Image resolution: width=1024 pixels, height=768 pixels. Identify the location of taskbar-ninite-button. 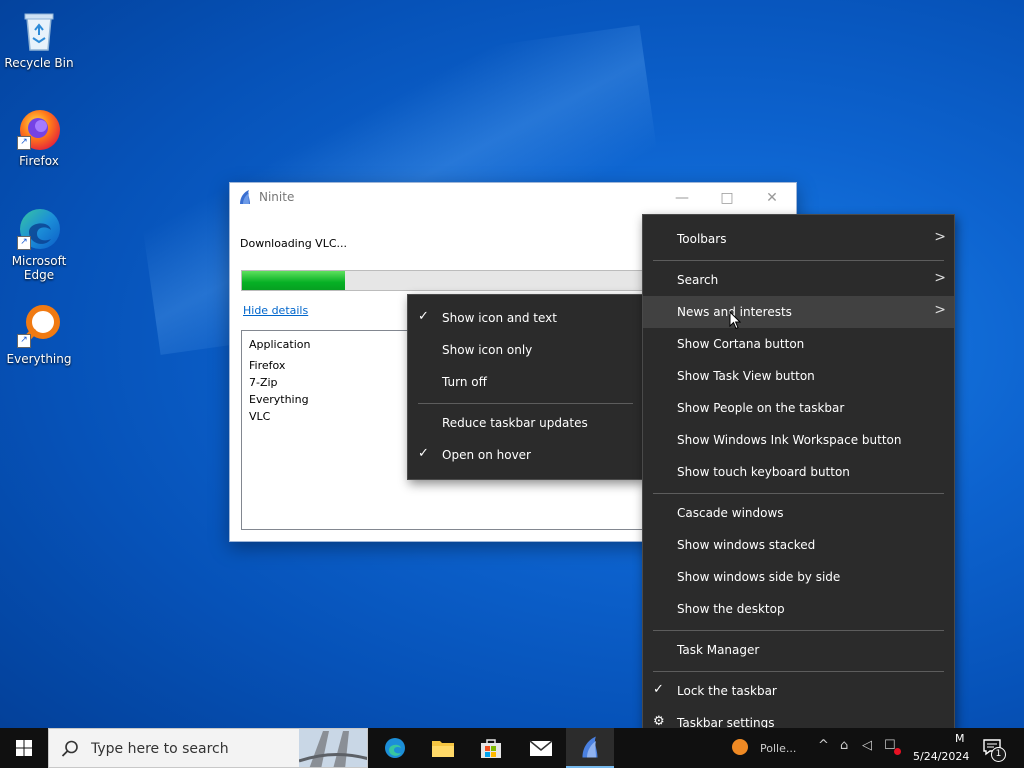
(590, 748).